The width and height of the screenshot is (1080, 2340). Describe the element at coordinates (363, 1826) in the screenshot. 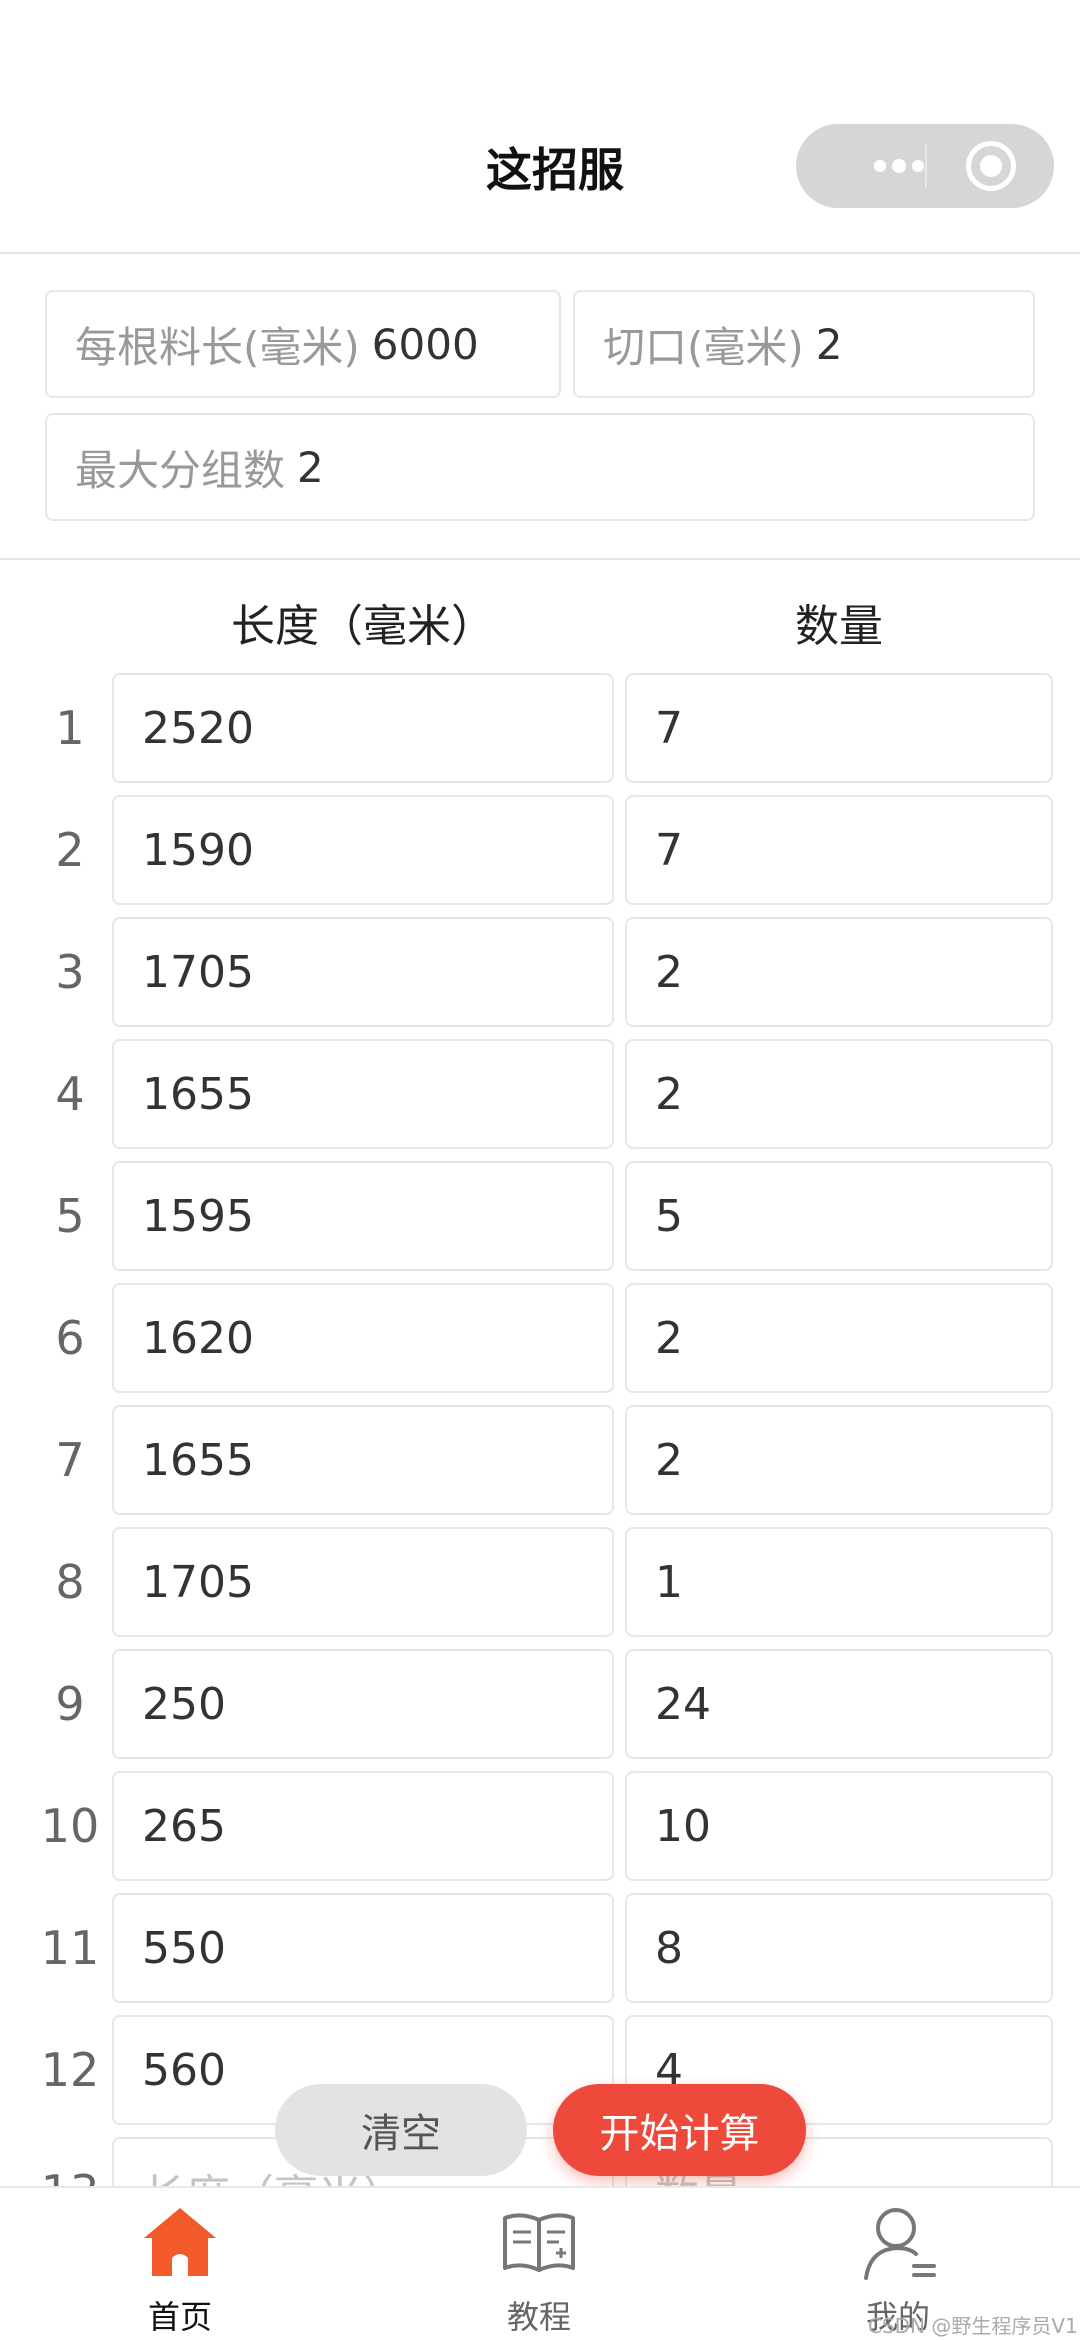

I see `length-input: 265` at that location.